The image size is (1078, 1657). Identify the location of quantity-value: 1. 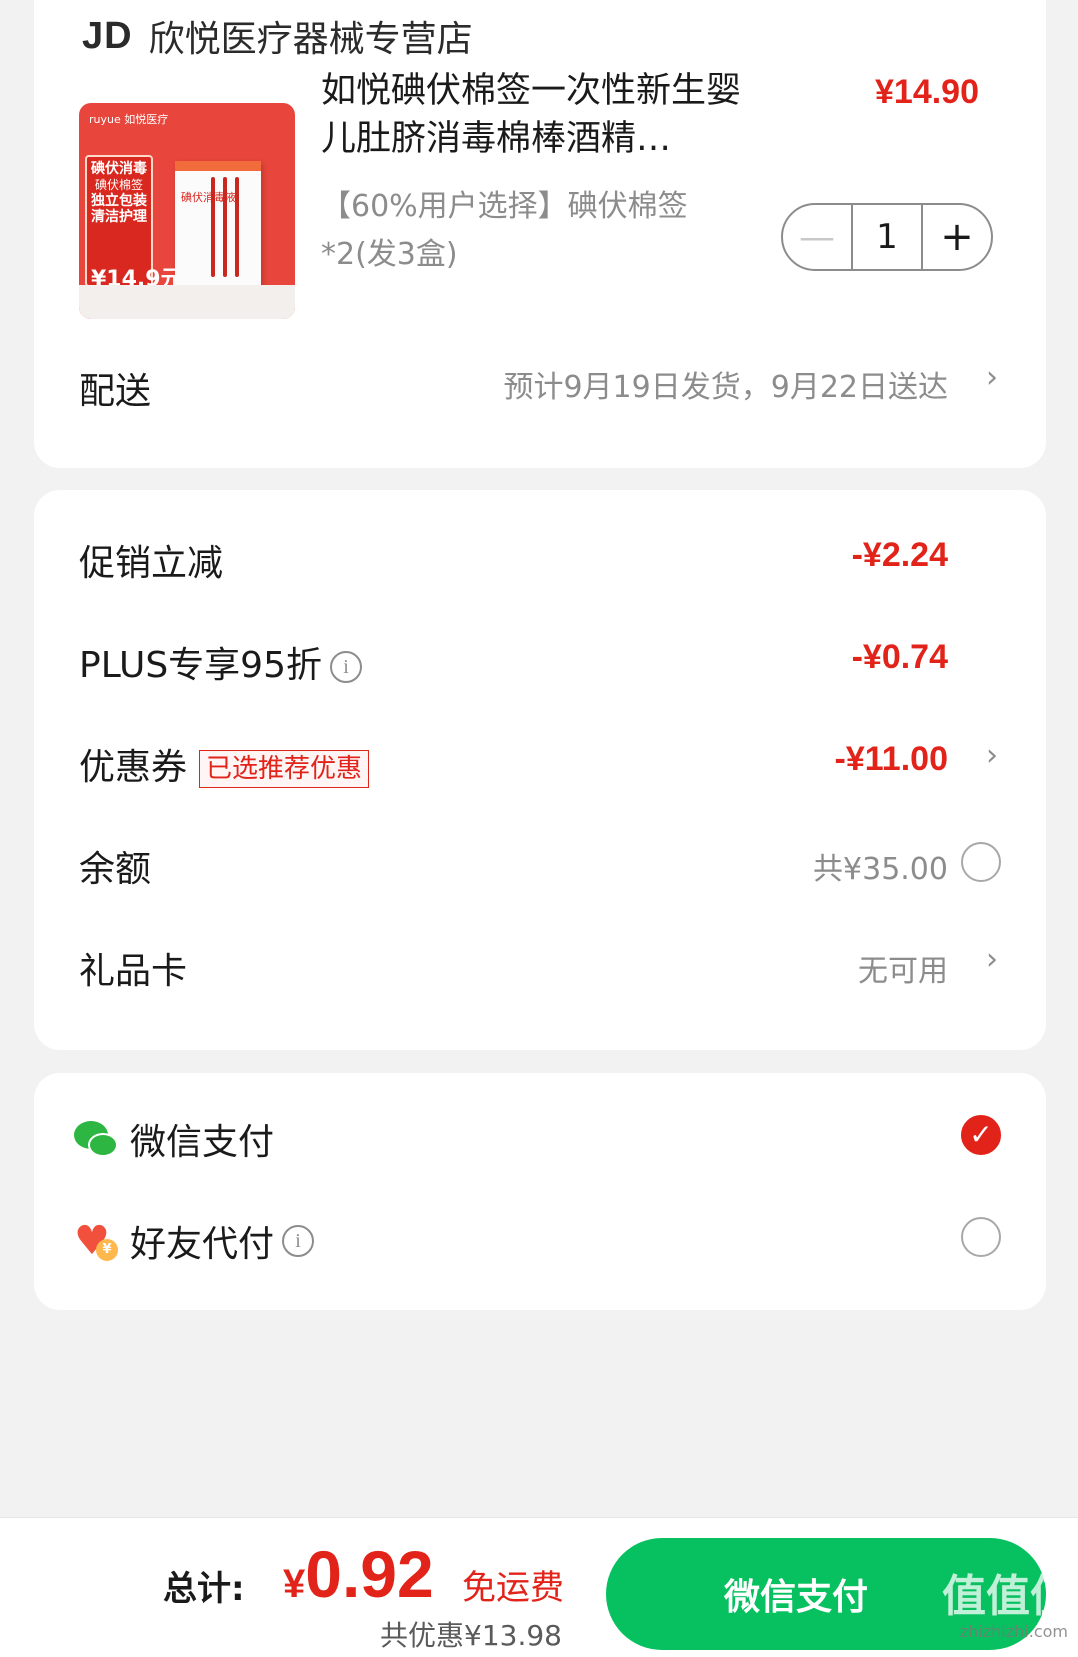
(887, 237).